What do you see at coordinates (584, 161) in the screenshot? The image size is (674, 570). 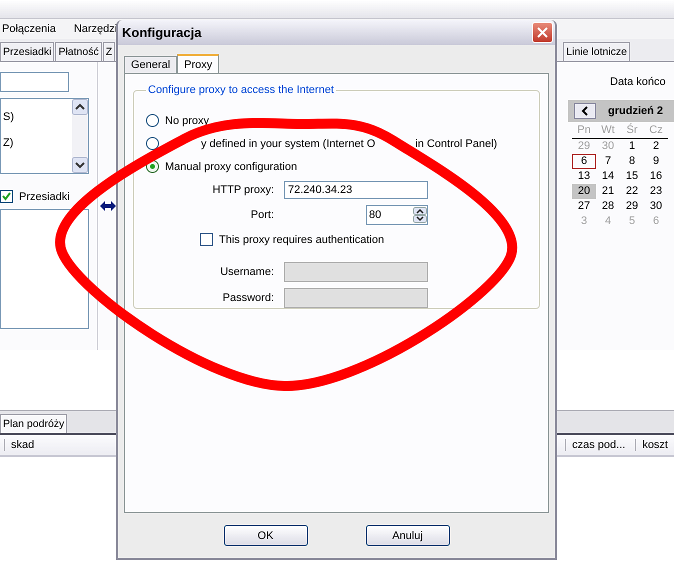 I see `calendar-day: 6` at bounding box center [584, 161].